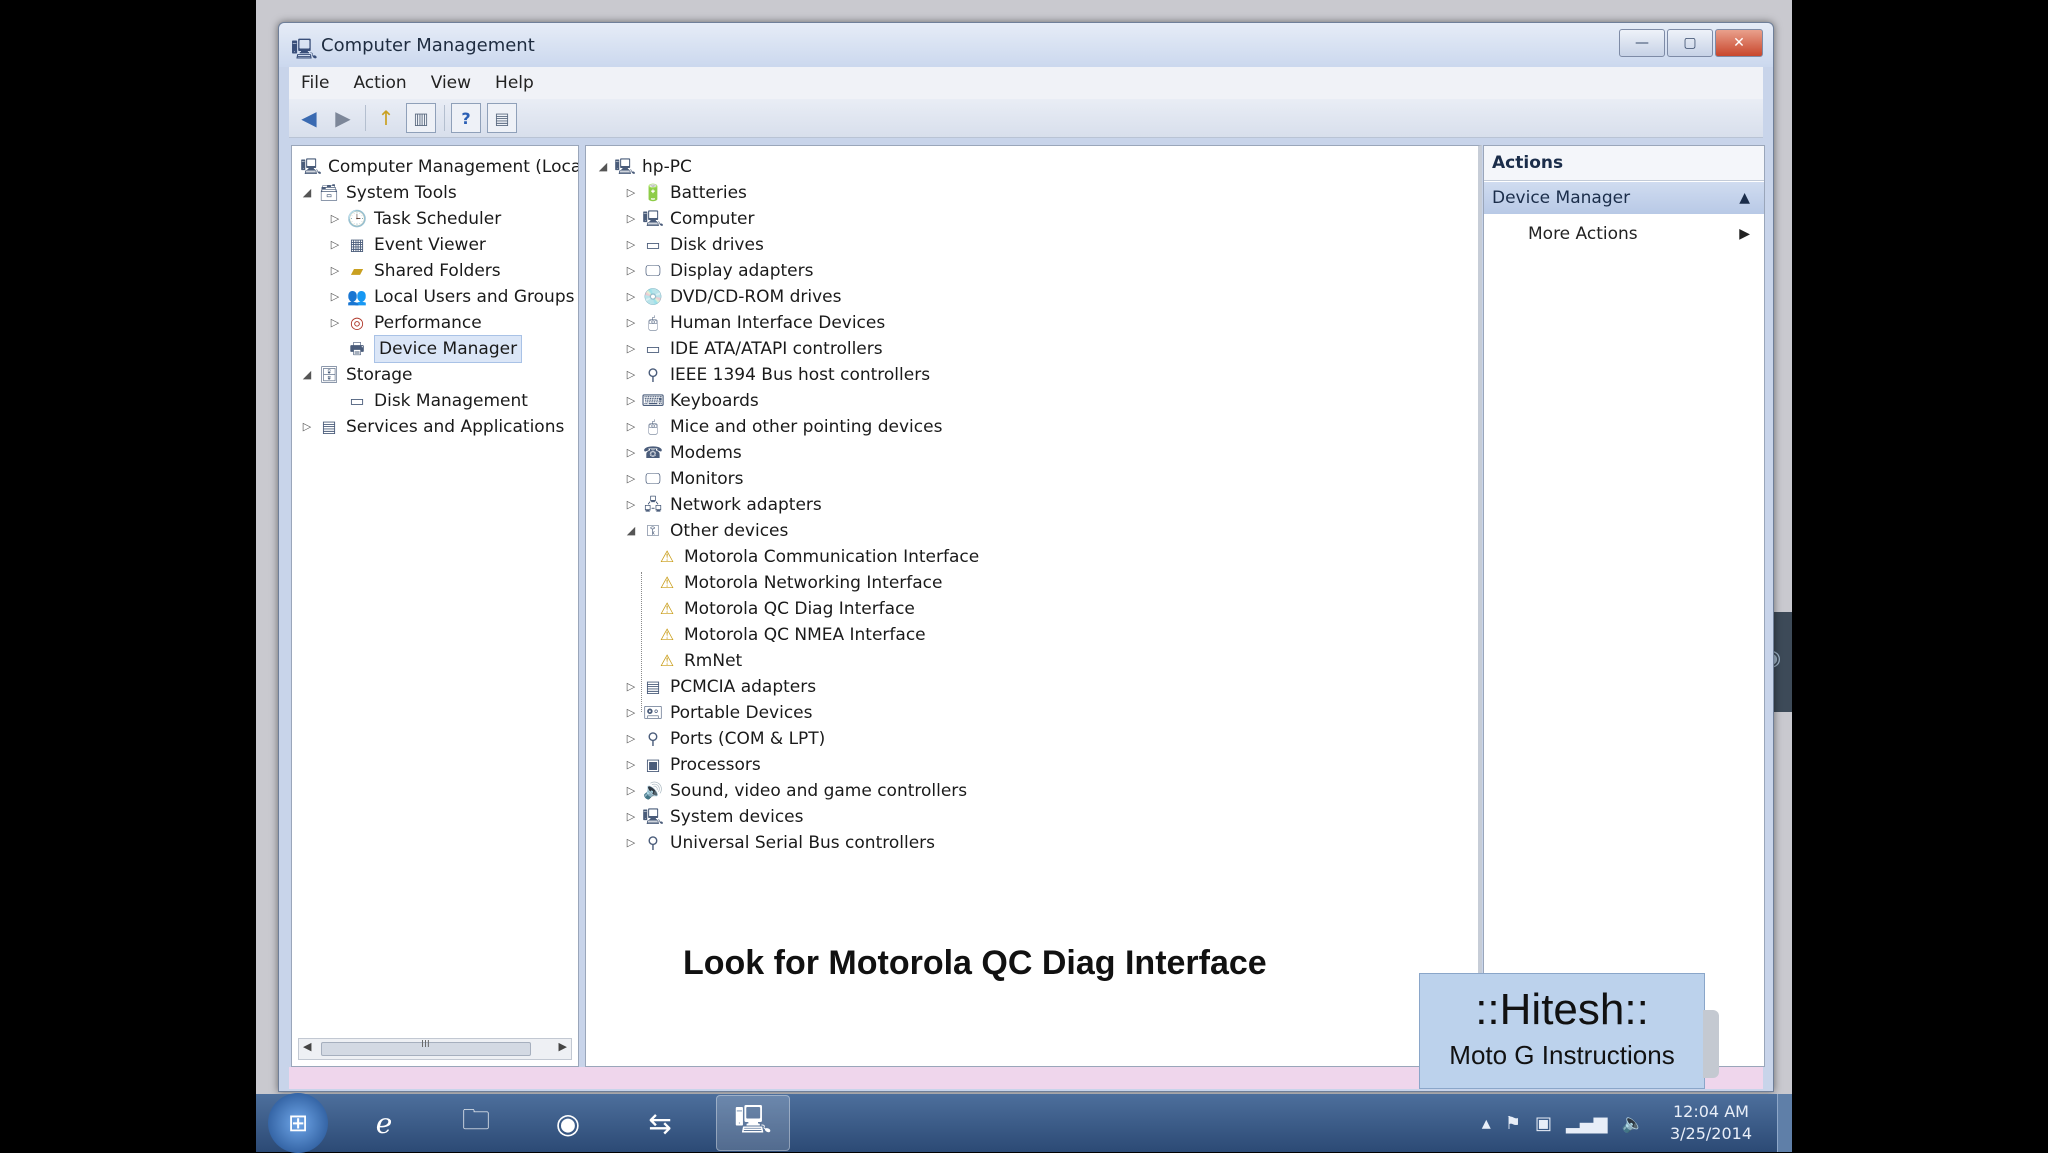 This screenshot has height=1153, width=2048. What do you see at coordinates (720, 687) in the screenshot?
I see `device-category: ▷ ▤ PCMCIA adapters` at bounding box center [720, 687].